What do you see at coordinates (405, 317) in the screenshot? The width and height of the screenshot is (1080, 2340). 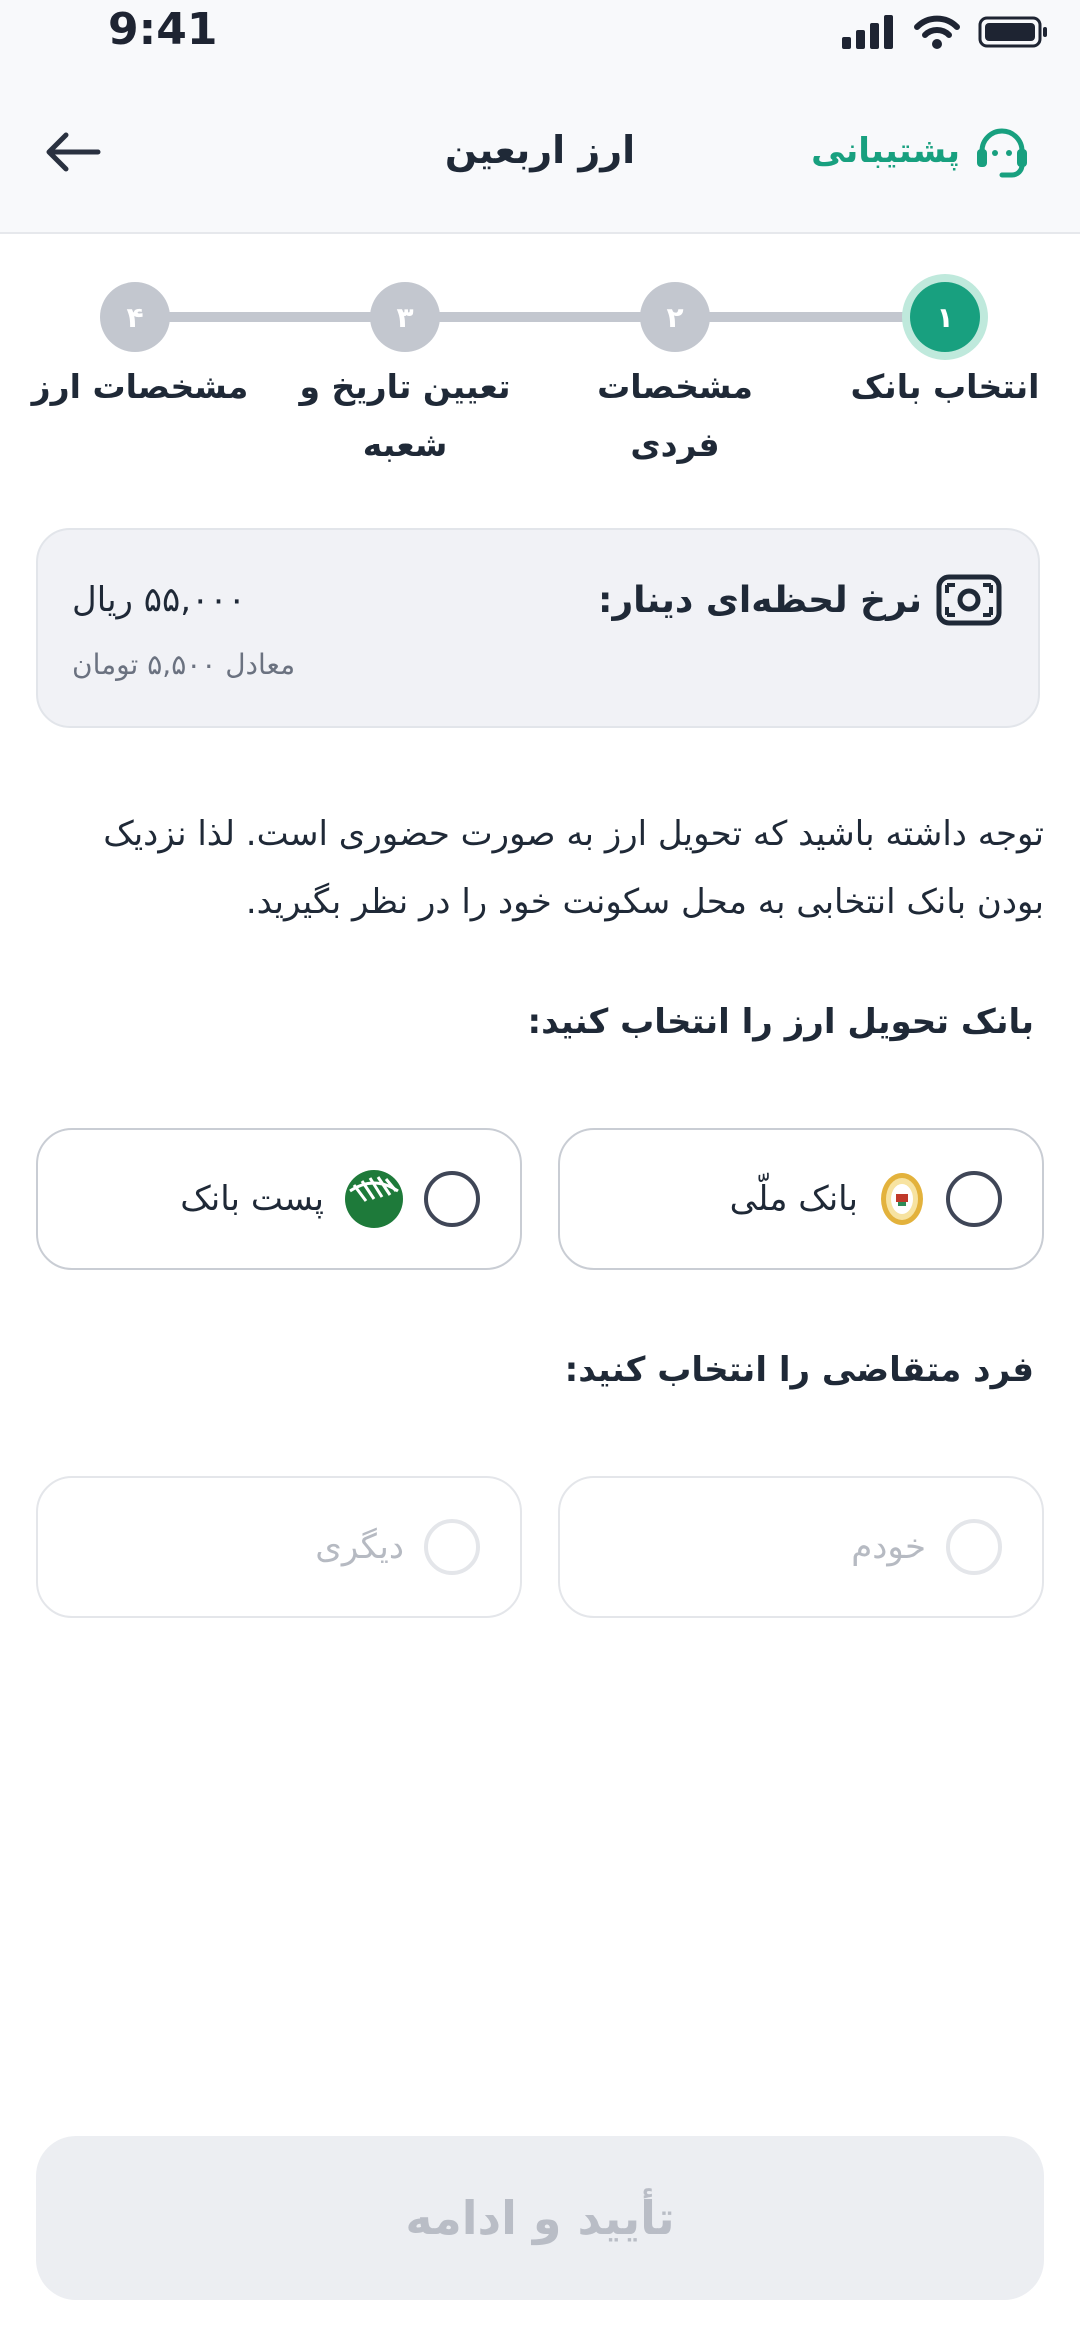 I see `step-3-indicator: ۳` at bounding box center [405, 317].